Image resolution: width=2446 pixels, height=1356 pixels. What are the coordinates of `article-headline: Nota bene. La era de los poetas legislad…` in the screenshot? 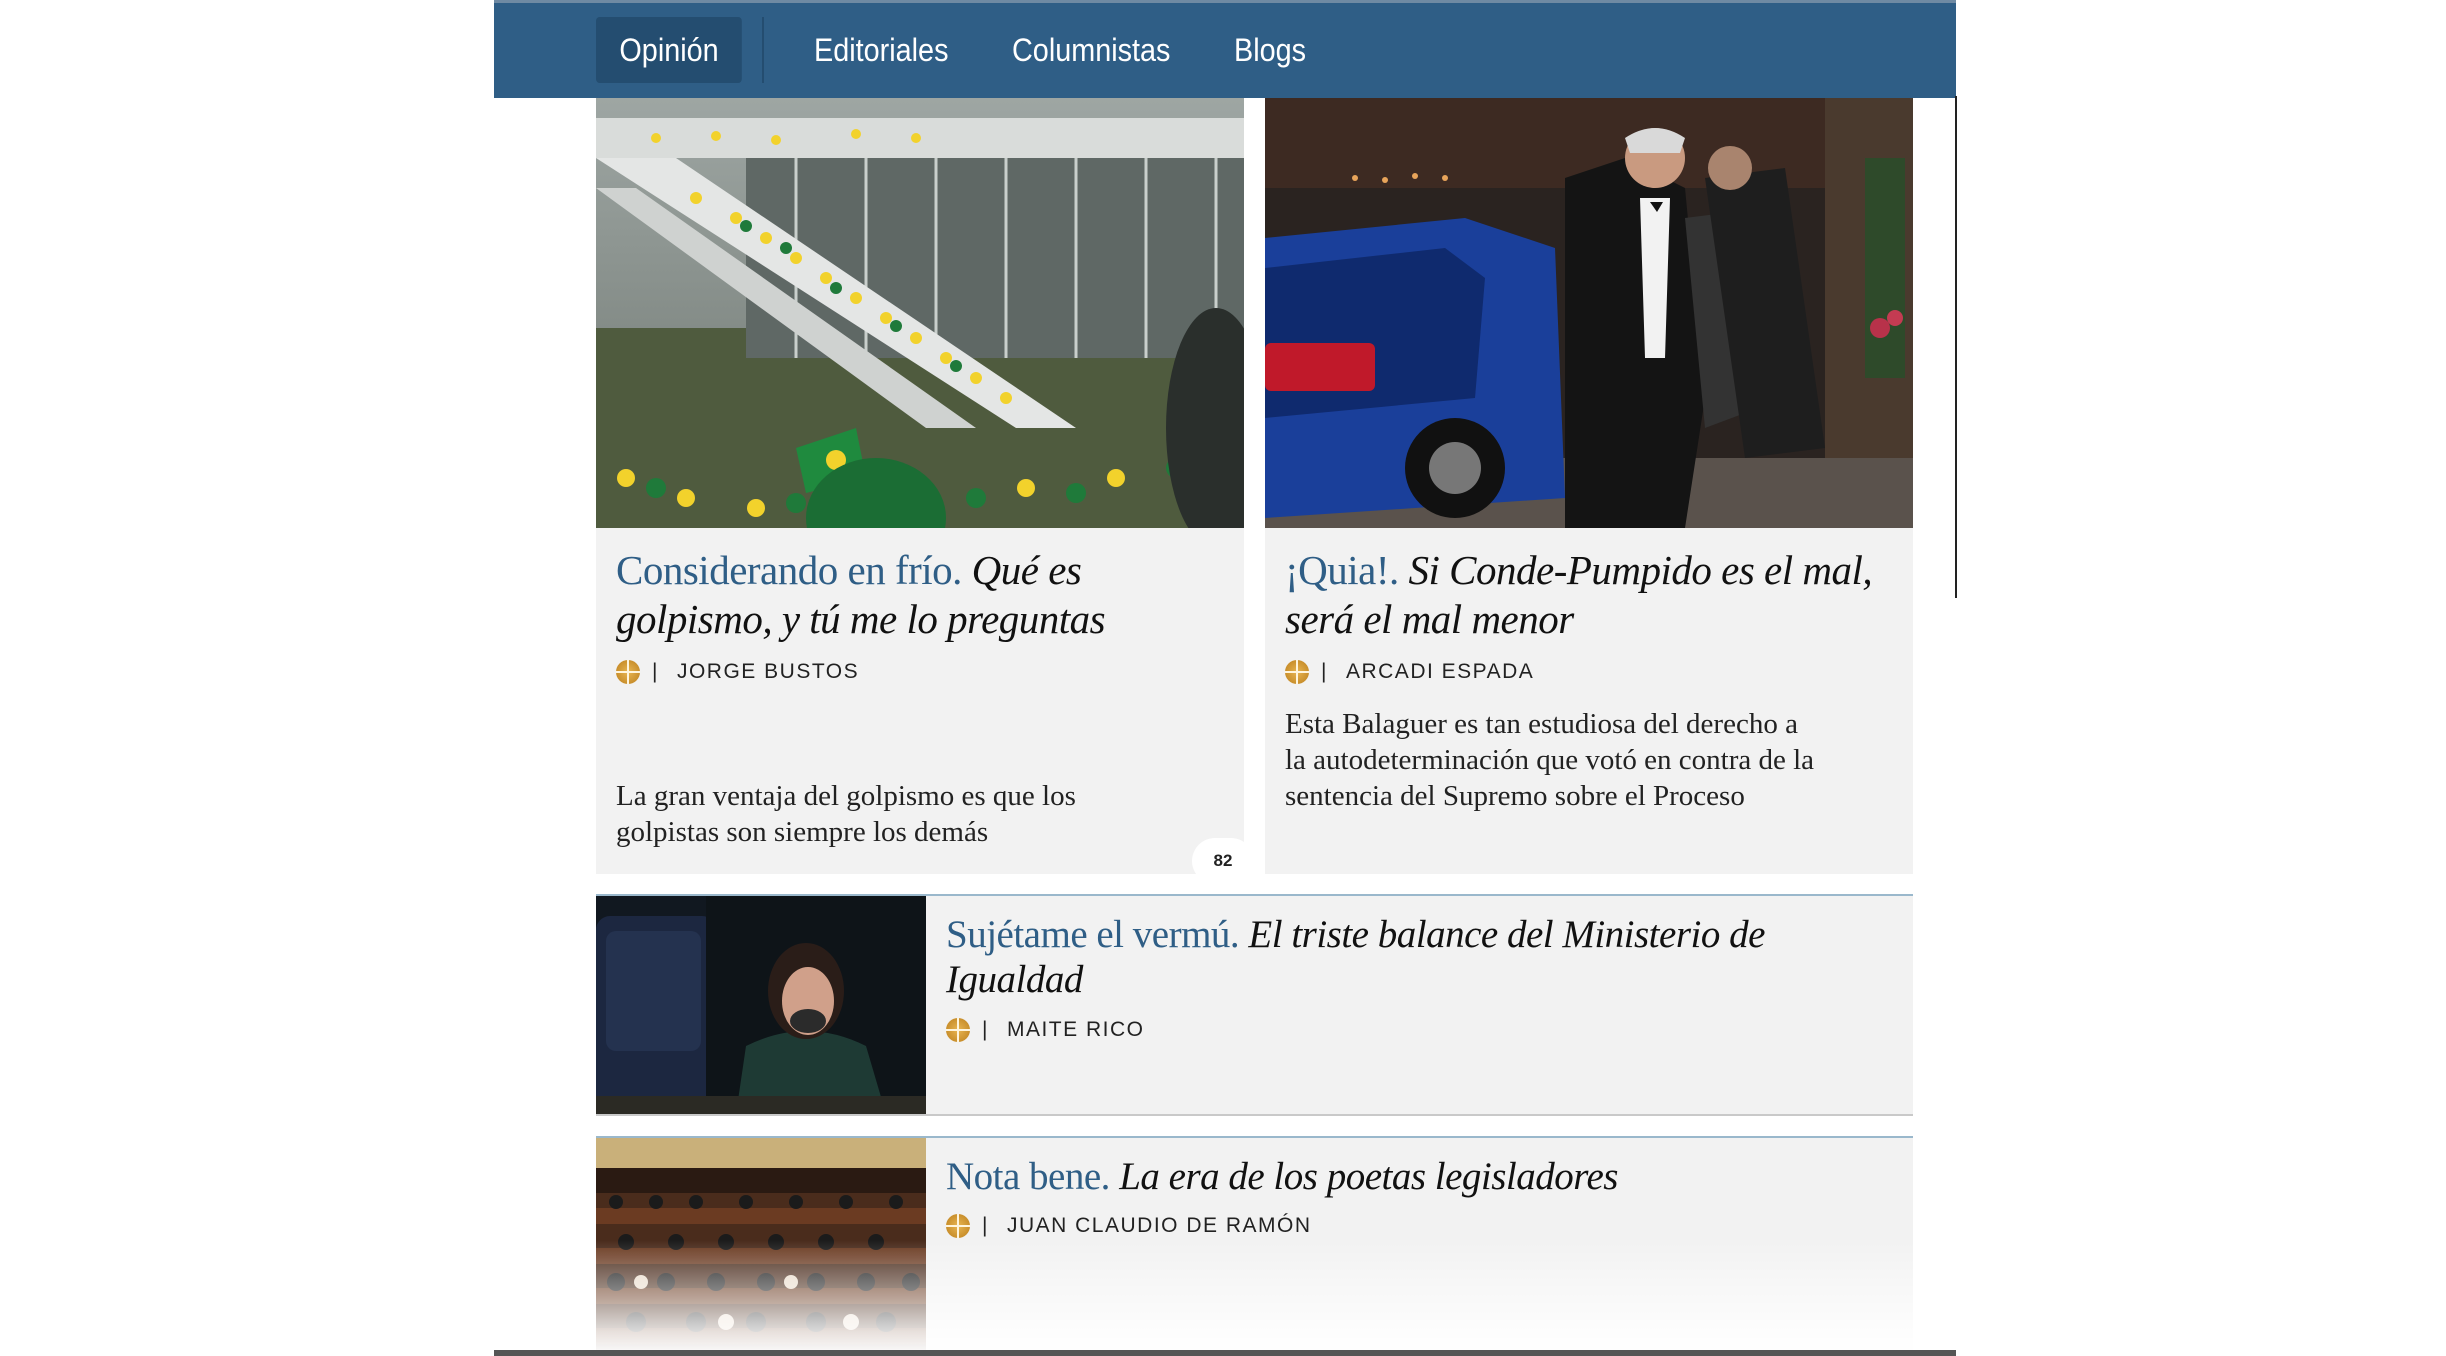 It's located at (1416, 1176).